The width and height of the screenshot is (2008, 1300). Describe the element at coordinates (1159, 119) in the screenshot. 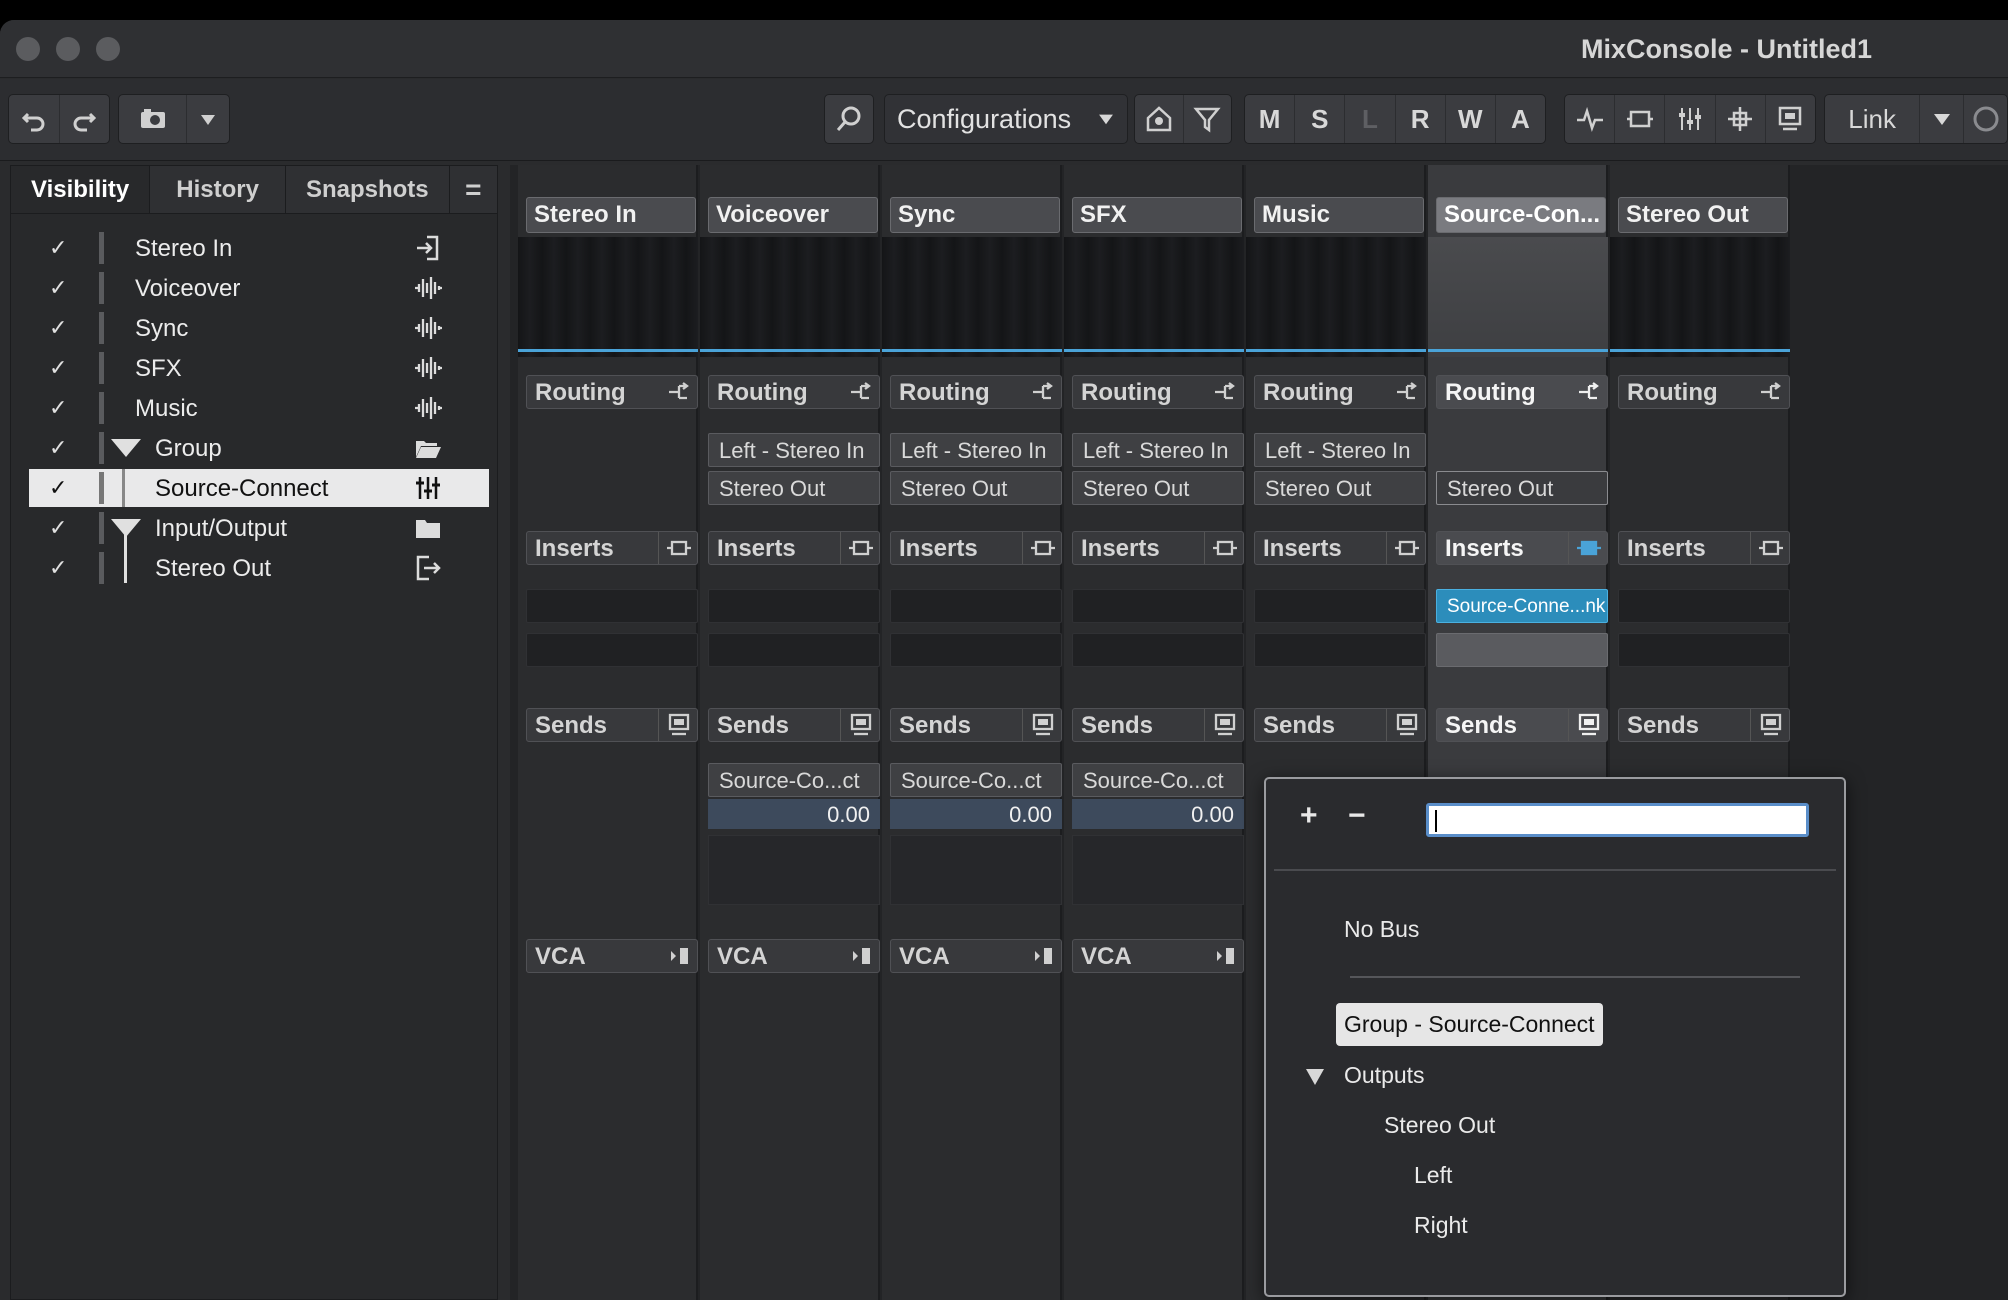

I see `channel-types-icon` at that location.